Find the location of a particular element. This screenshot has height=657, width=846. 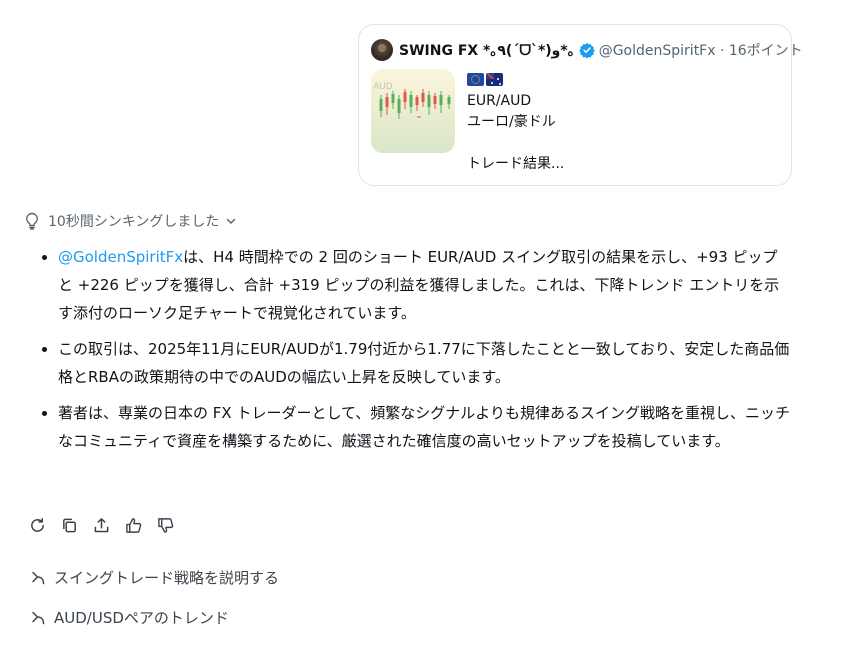

suggestion-item: AUD/USDペアのトレンド is located at coordinates (129, 617).